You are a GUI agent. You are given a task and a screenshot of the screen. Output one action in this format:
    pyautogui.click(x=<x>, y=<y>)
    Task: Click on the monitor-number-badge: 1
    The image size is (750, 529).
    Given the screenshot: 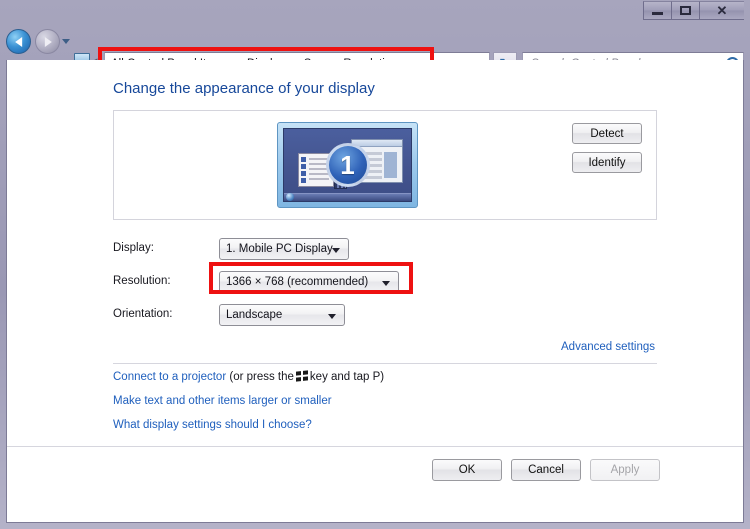 What is the action you would take?
    pyautogui.click(x=347, y=165)
    